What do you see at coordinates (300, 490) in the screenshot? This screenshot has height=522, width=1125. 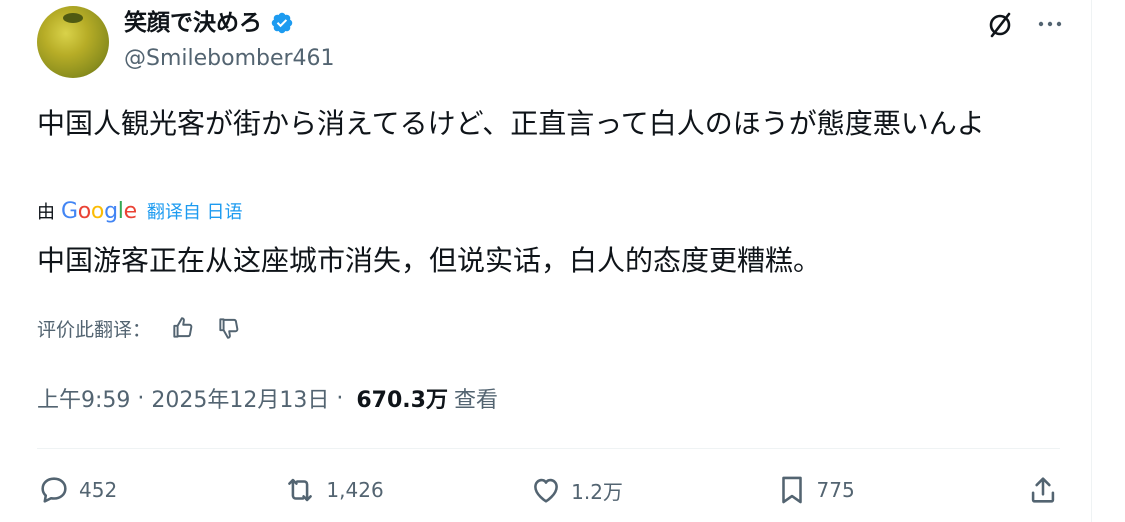 I see `retweet-icon` at bounding box center [300, 490].